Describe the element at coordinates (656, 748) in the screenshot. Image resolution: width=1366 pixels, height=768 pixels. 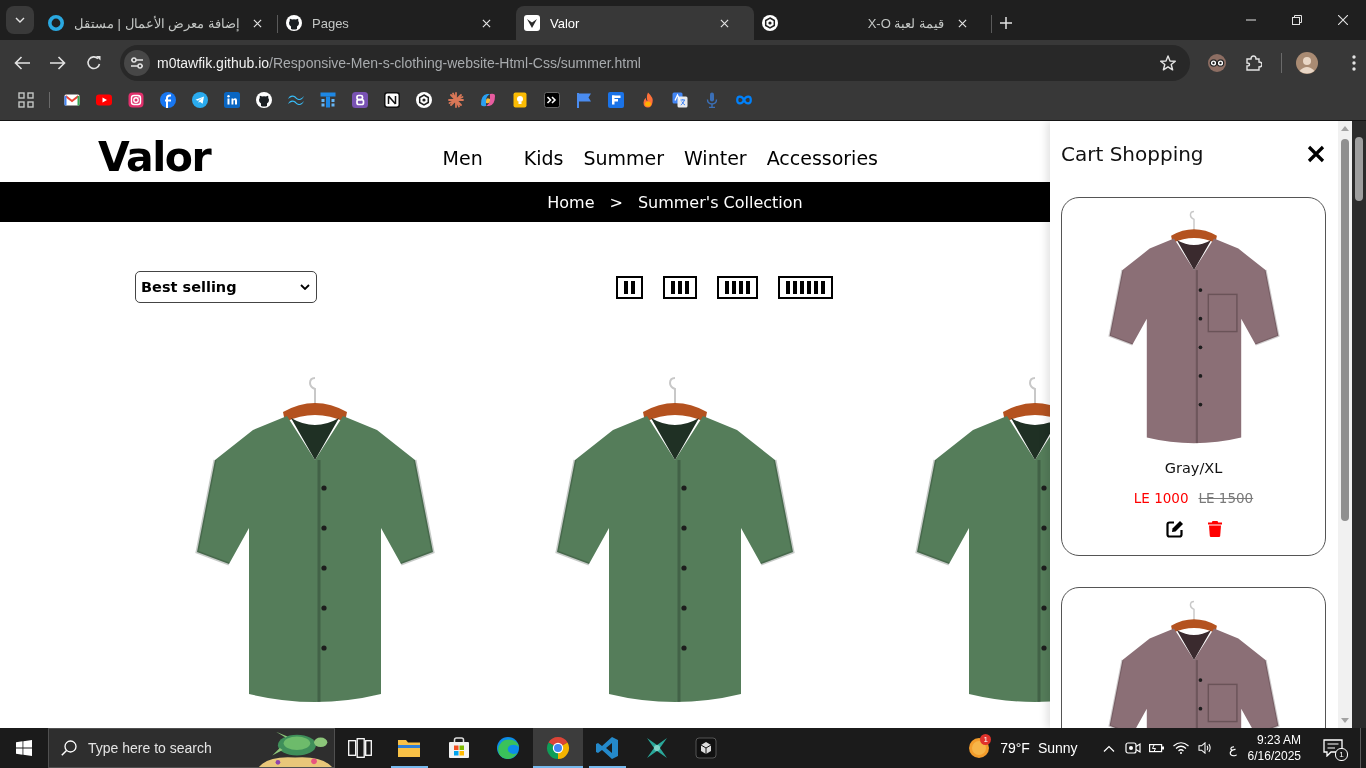
I see `four-point-star-icon` at that location.